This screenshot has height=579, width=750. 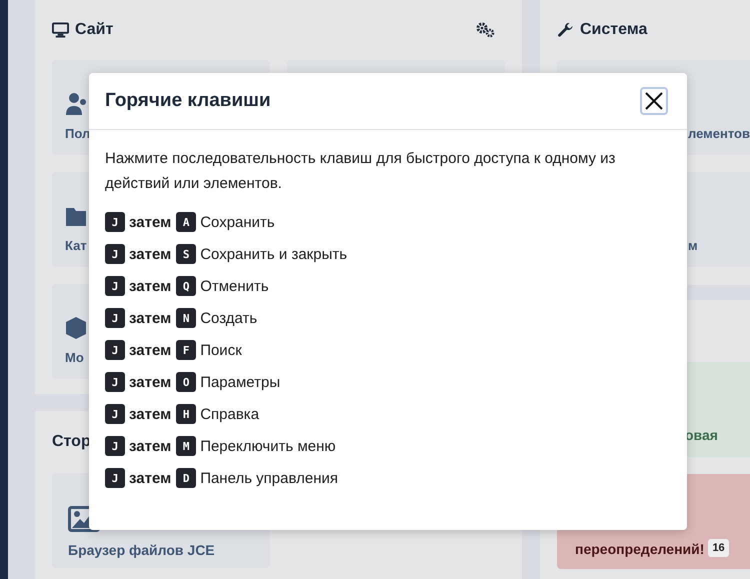 I want to click on card-label: лементов, so click(x=719, y=133).